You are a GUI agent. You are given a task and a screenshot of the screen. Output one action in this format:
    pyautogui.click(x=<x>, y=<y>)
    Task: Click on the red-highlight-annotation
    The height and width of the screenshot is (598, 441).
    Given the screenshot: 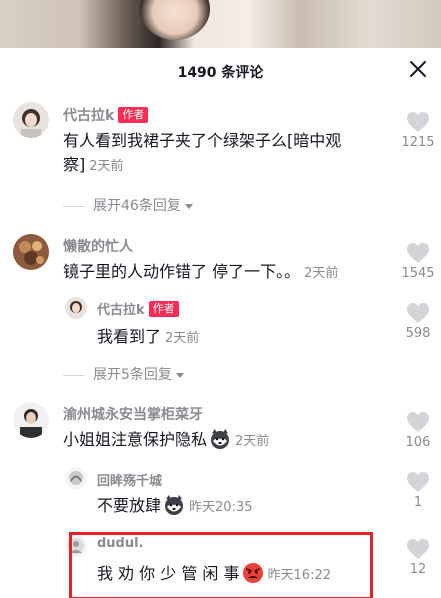 What is the action you would take?
    pyautogui.click(x=221, y=565)
    